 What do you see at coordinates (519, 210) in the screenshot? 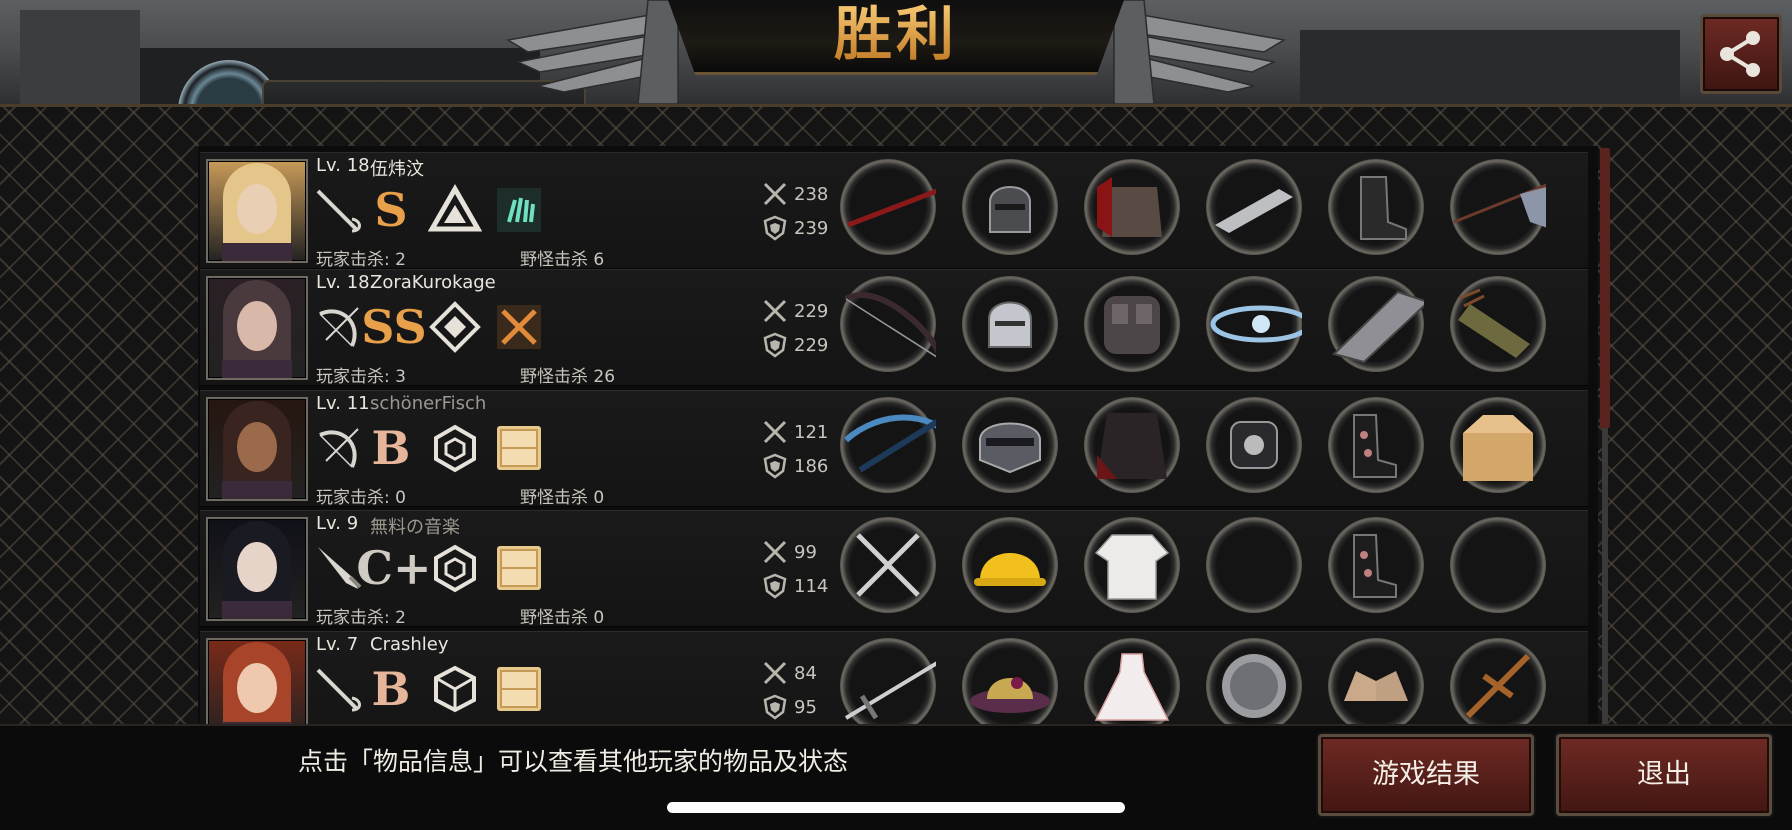
I see `green-hand-icon` at bounding box center [519, 210].